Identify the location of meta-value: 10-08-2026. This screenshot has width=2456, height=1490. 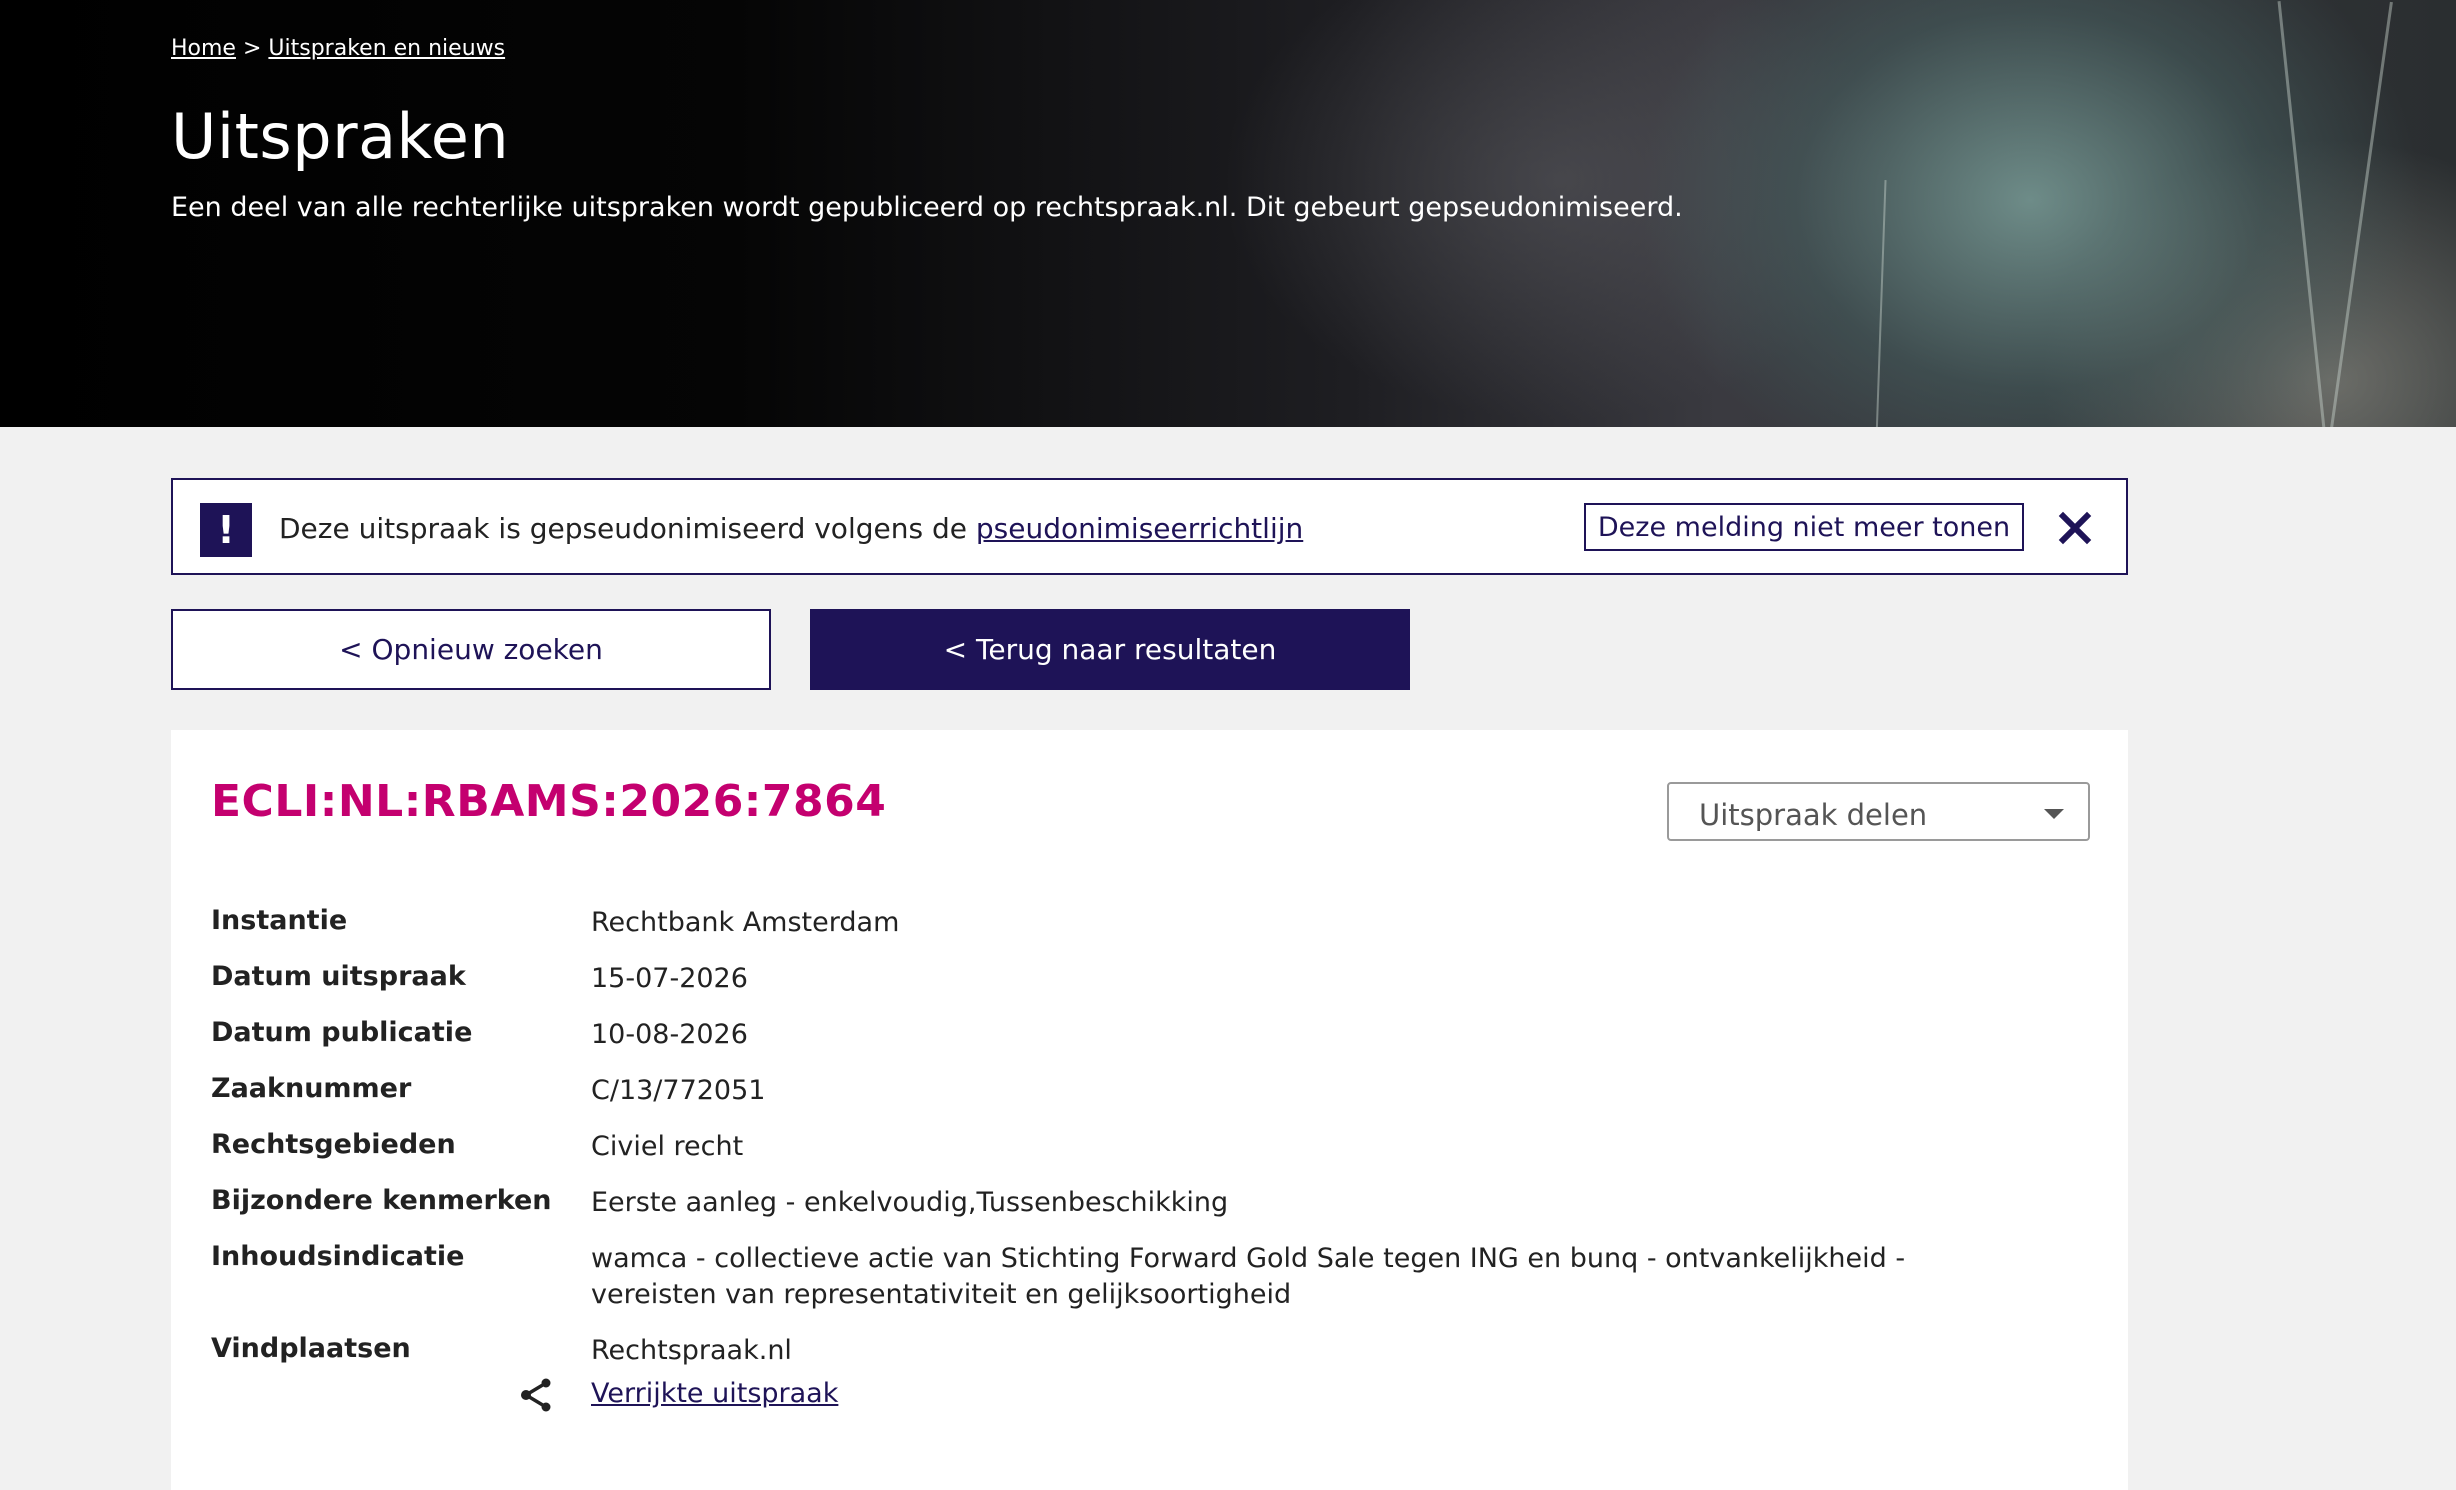
(669, 1034).